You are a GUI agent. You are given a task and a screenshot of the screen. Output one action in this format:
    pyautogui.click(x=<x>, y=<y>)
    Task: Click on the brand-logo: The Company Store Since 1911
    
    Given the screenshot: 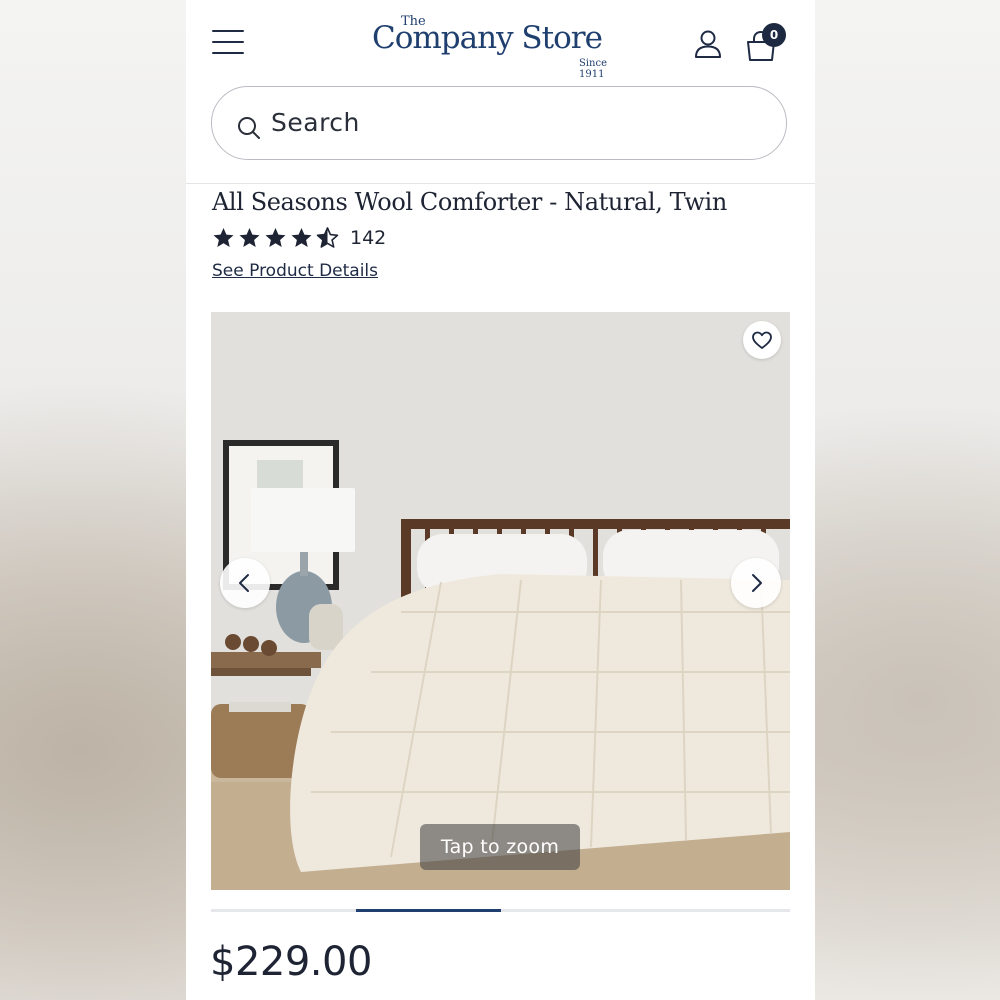 What is the action you would take?
    pyautogui.click(x=502, y=47)
    